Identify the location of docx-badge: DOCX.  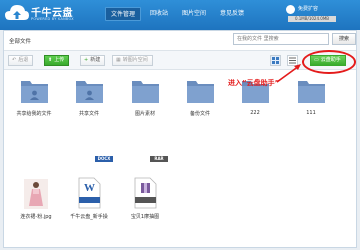
(104, 159).